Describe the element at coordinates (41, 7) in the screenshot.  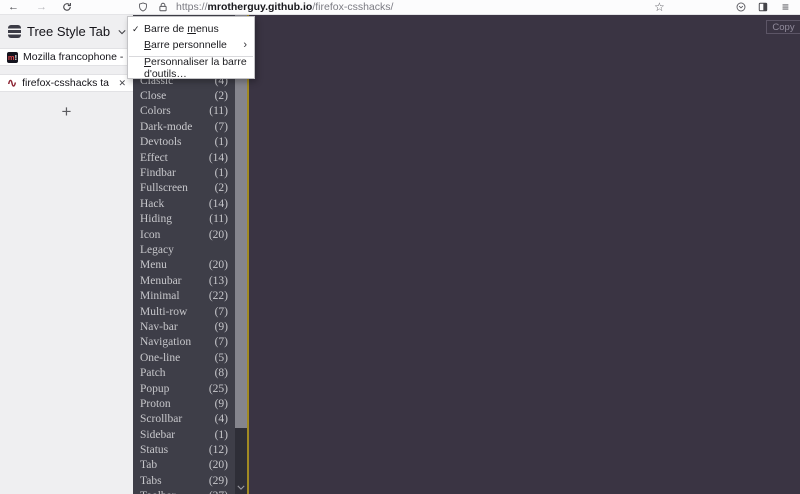
I see `forward-icon: →` at that location.